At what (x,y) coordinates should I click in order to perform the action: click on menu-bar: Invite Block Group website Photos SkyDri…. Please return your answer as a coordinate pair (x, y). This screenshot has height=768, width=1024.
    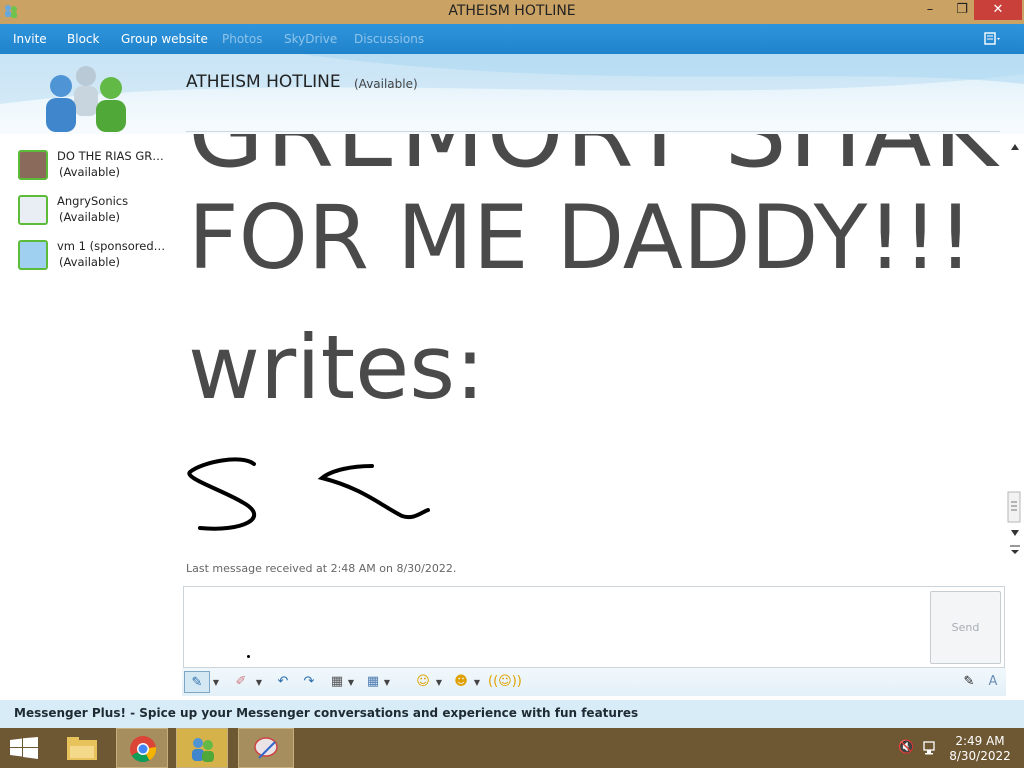
    Looking at the image, I should click on (512, 39).